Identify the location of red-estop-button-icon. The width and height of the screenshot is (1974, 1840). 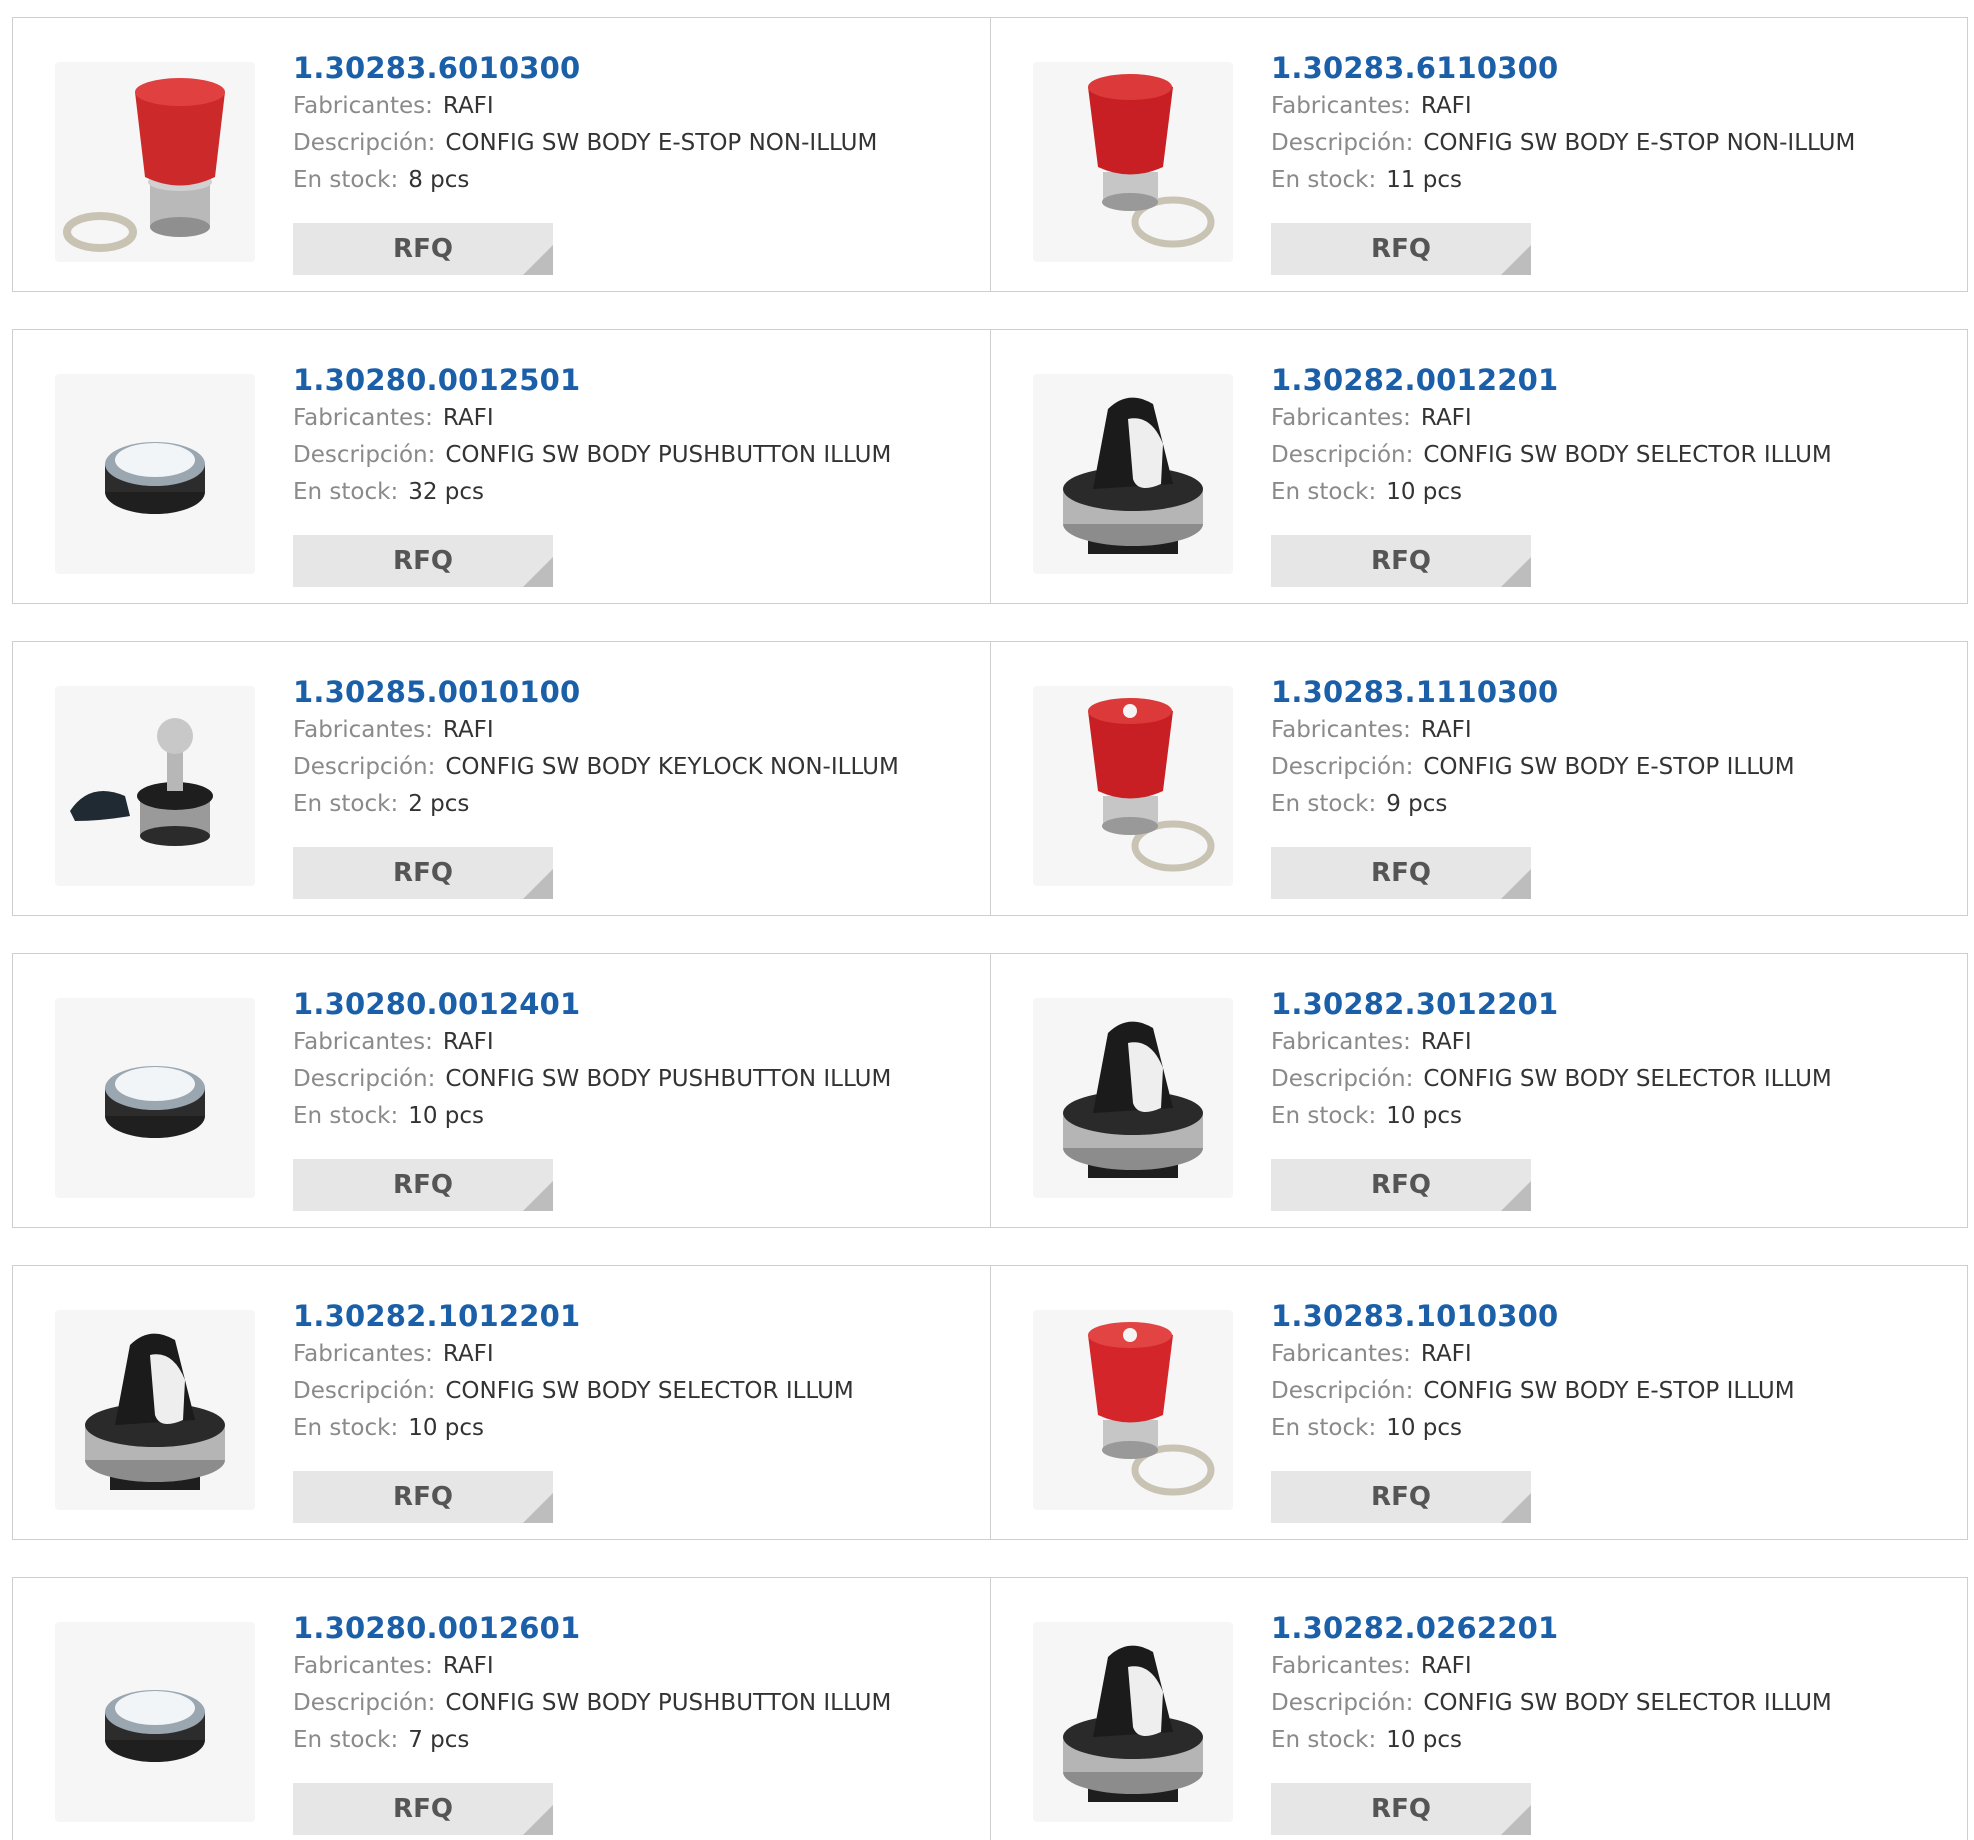
(1151, 161).